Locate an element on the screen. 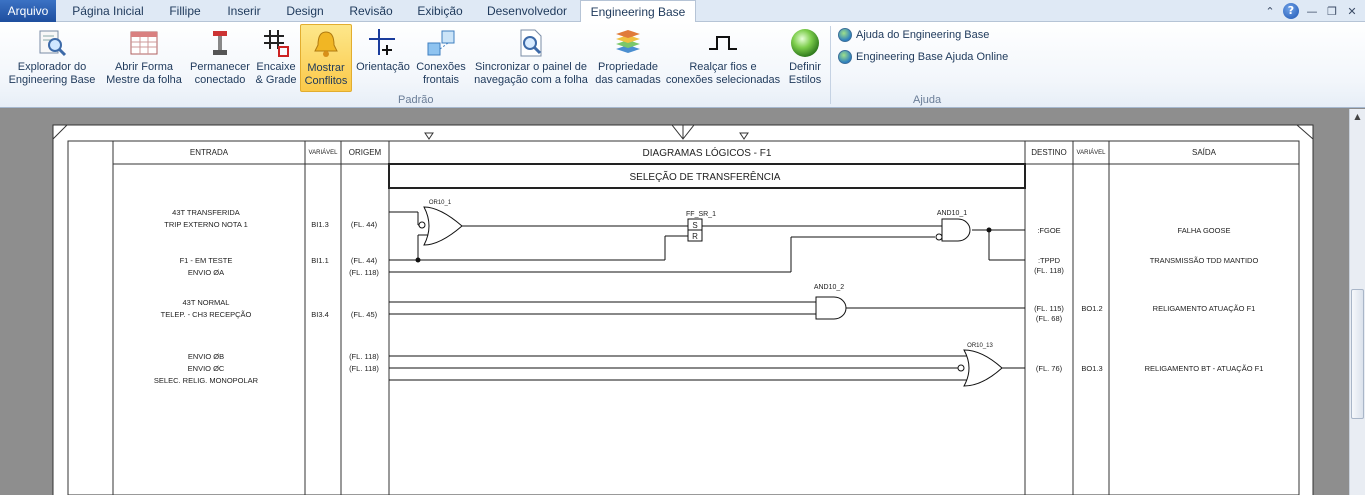  junction-dot is located at coordinates (418, 260).